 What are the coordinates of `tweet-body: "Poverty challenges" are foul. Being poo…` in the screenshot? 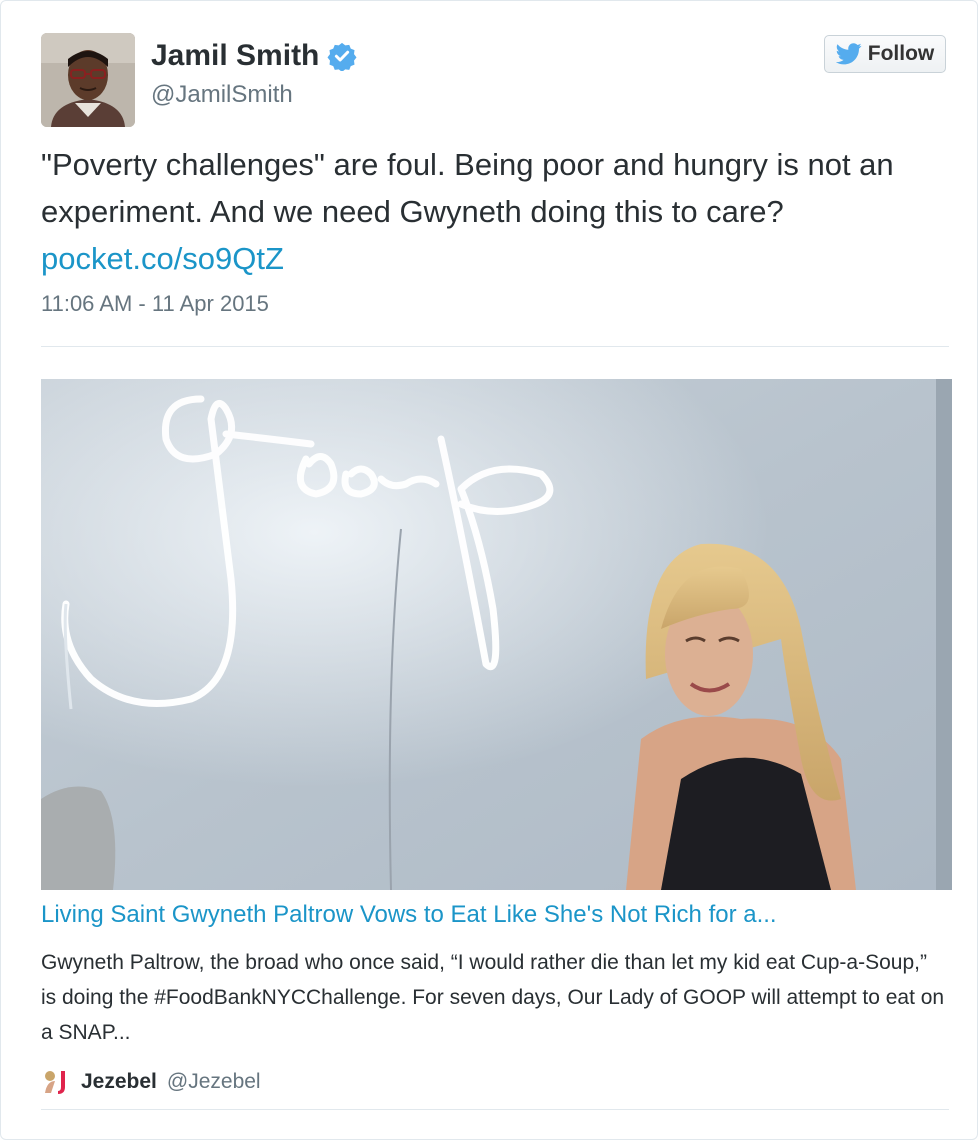 It's located at (467, 188).